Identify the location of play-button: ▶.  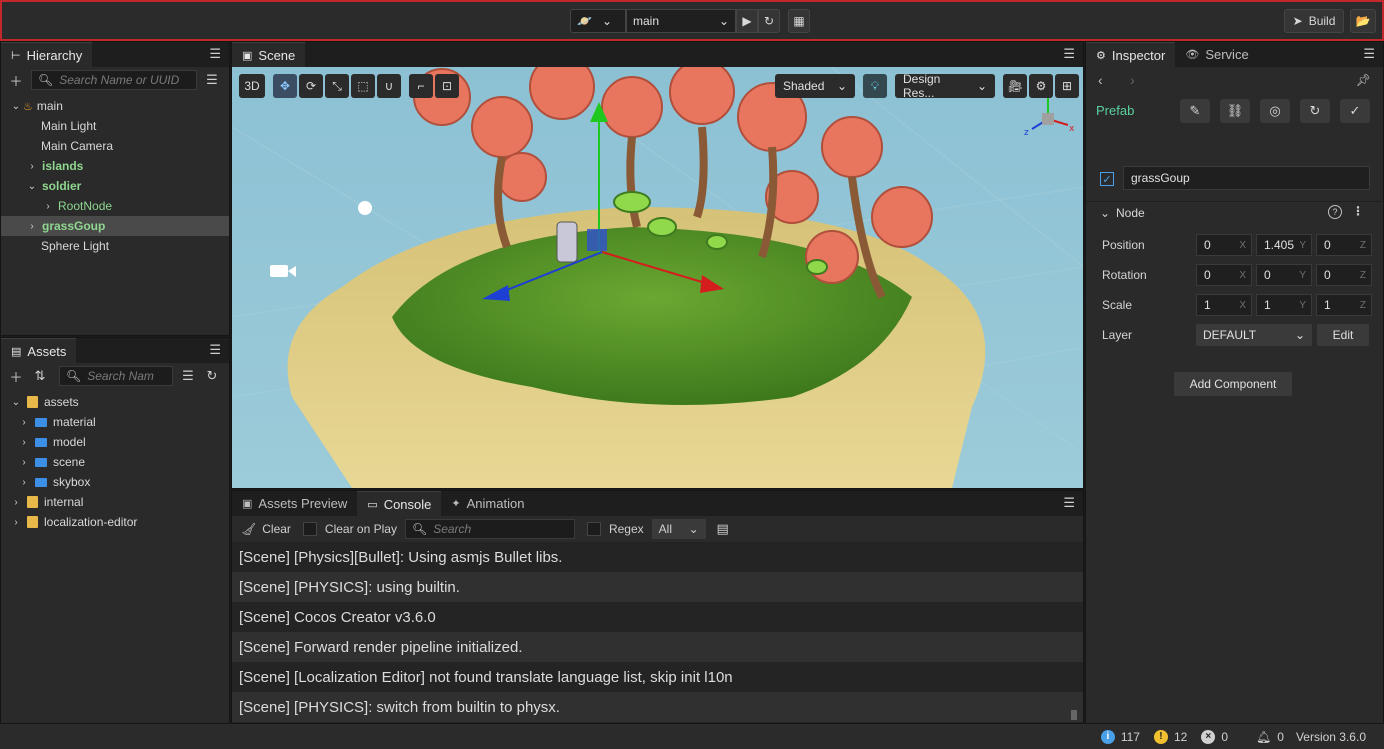
(747, 21).